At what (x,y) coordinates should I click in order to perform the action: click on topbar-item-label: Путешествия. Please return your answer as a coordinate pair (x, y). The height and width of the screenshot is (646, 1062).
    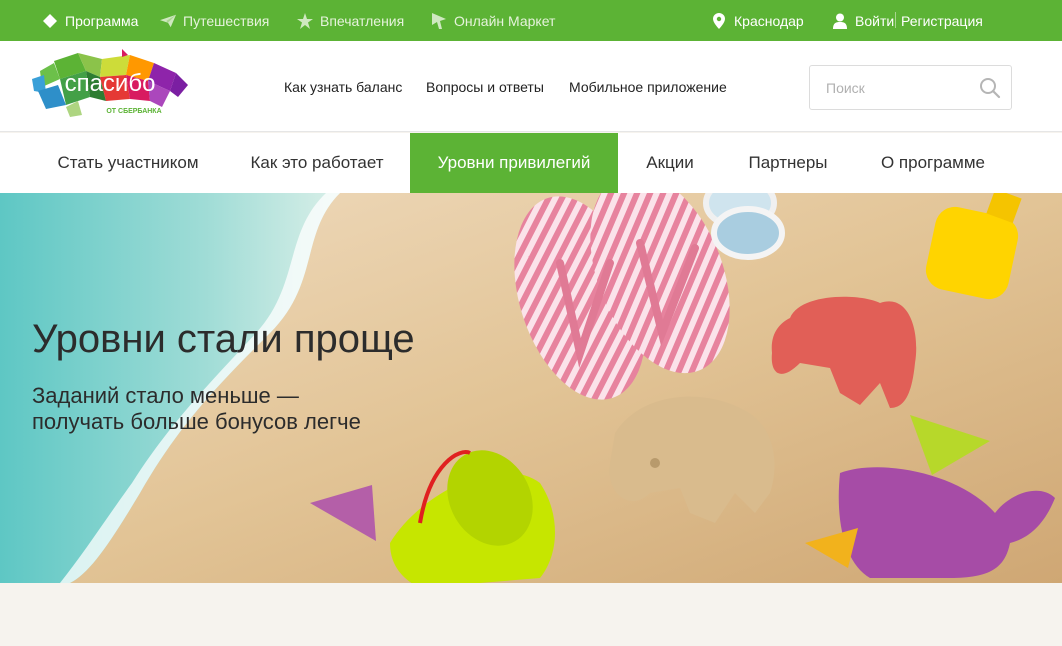
    Looking at the image, I should click on (226, 20).